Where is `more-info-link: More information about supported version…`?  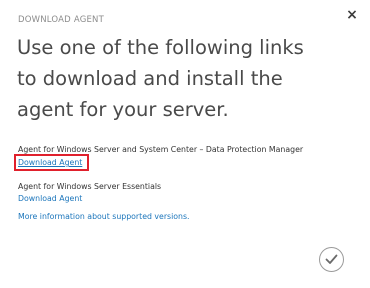
more-info-link: More information about supported version… is located at coordinates (104, 216).